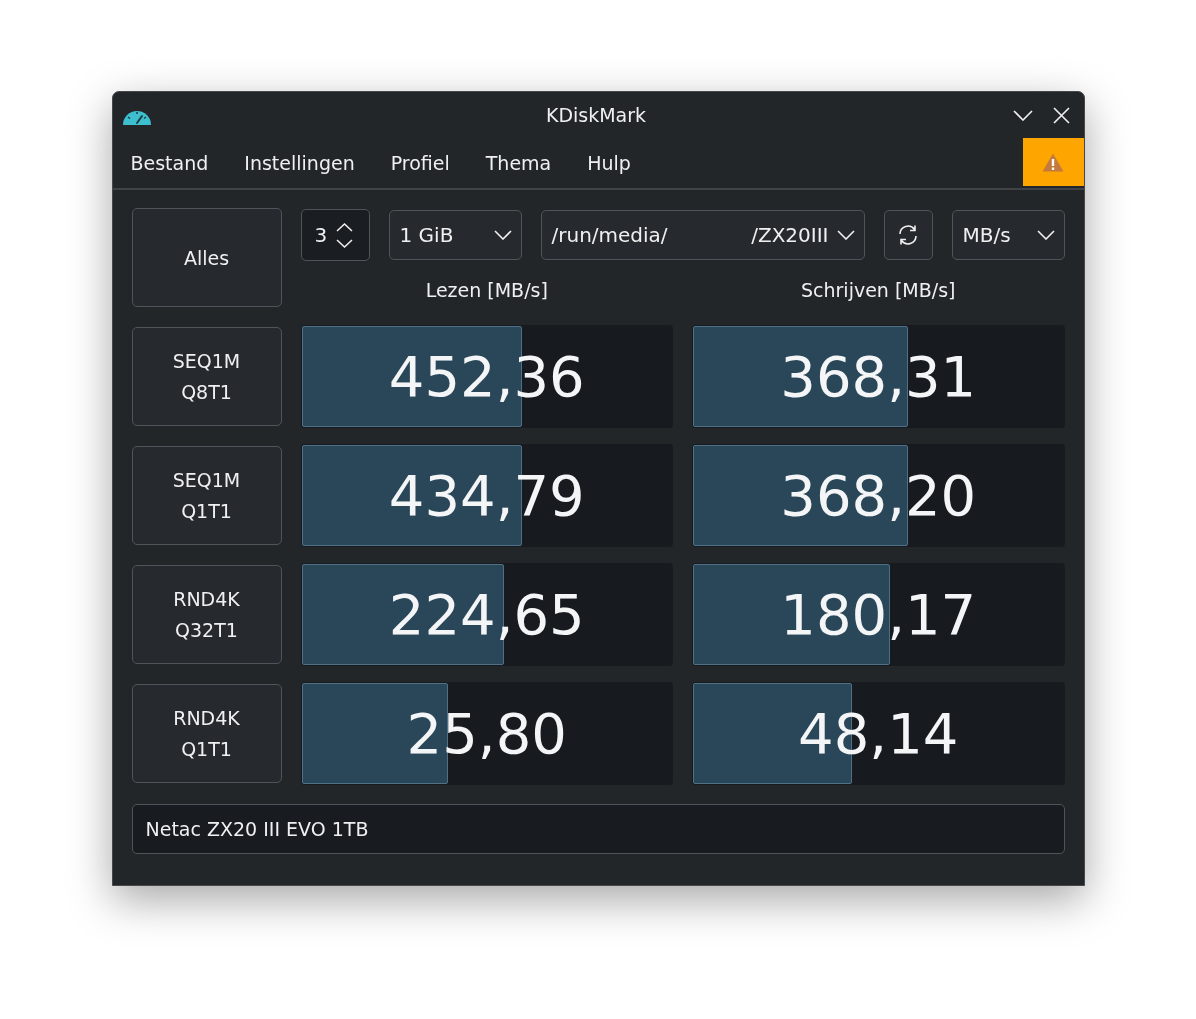  Describe the element at coordinates (518, 163) in the screenshot. I see `menu-item: Thema` at that location.